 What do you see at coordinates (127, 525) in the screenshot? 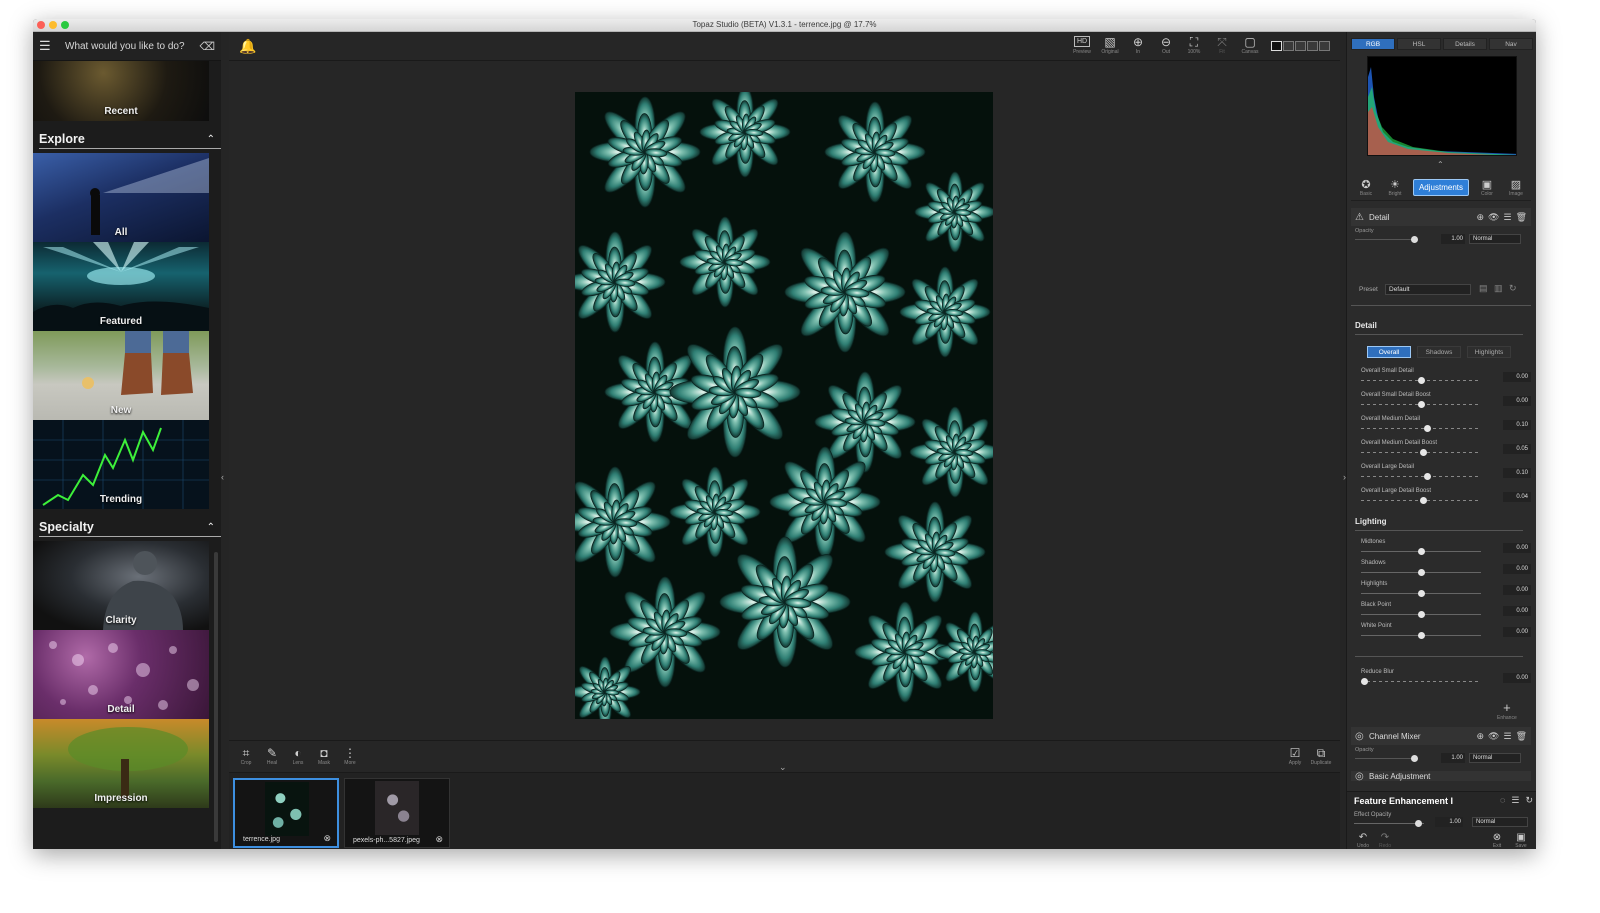
I see `specialty-header: Specialty ⌃` at bounding box center [127, 525].